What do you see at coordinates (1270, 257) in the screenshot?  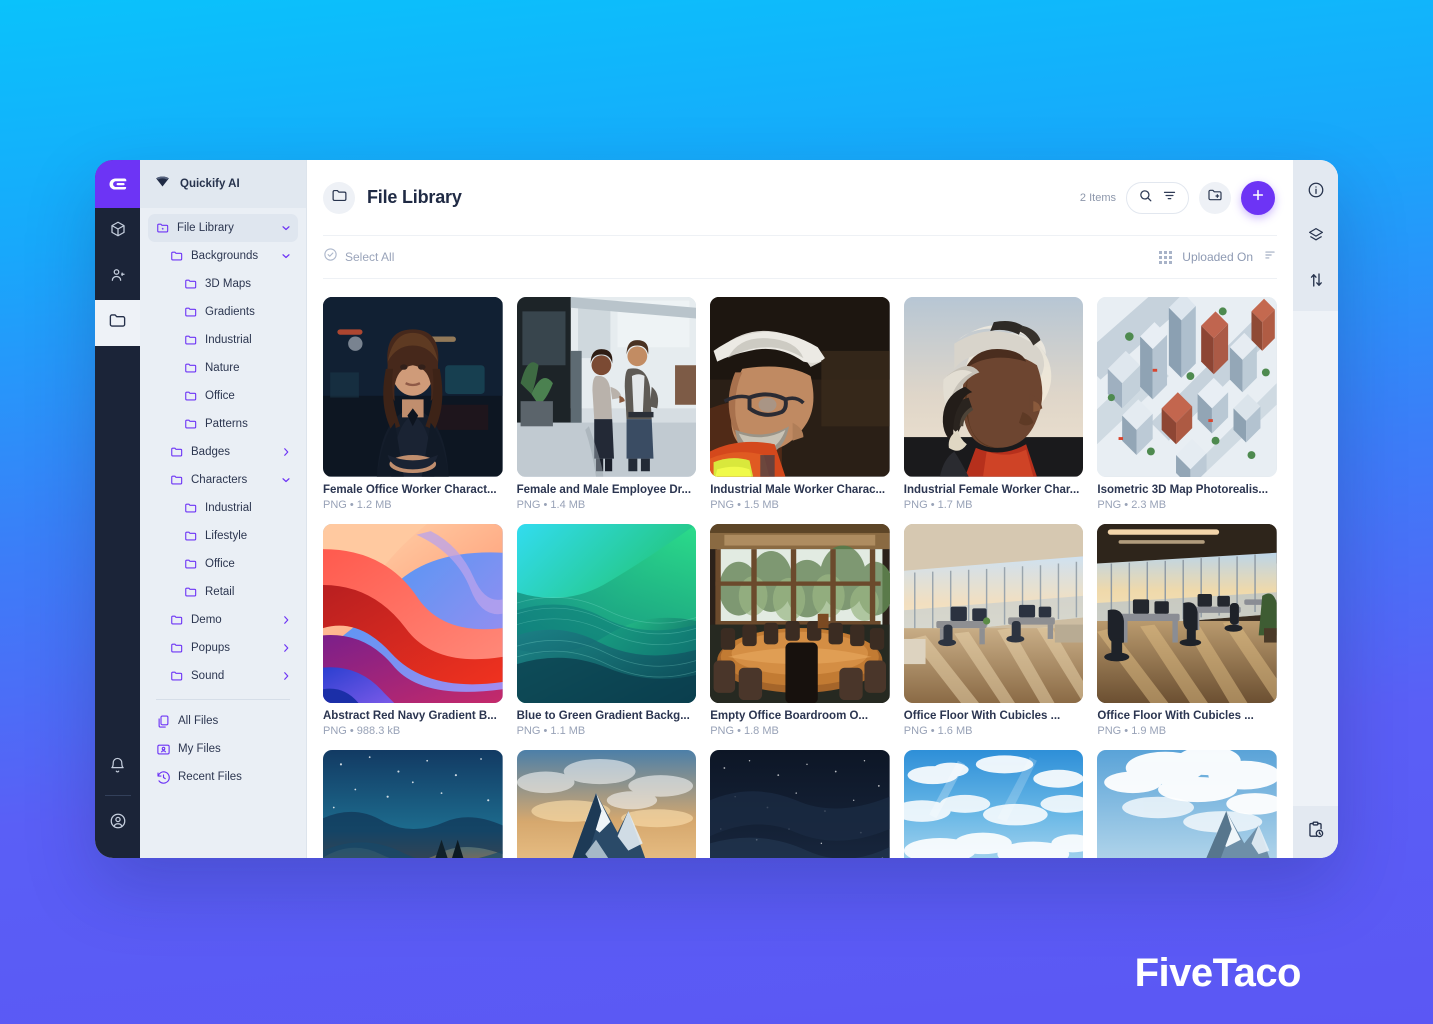 I see `sort-descending-icon` at bounding box center [1270, 257].